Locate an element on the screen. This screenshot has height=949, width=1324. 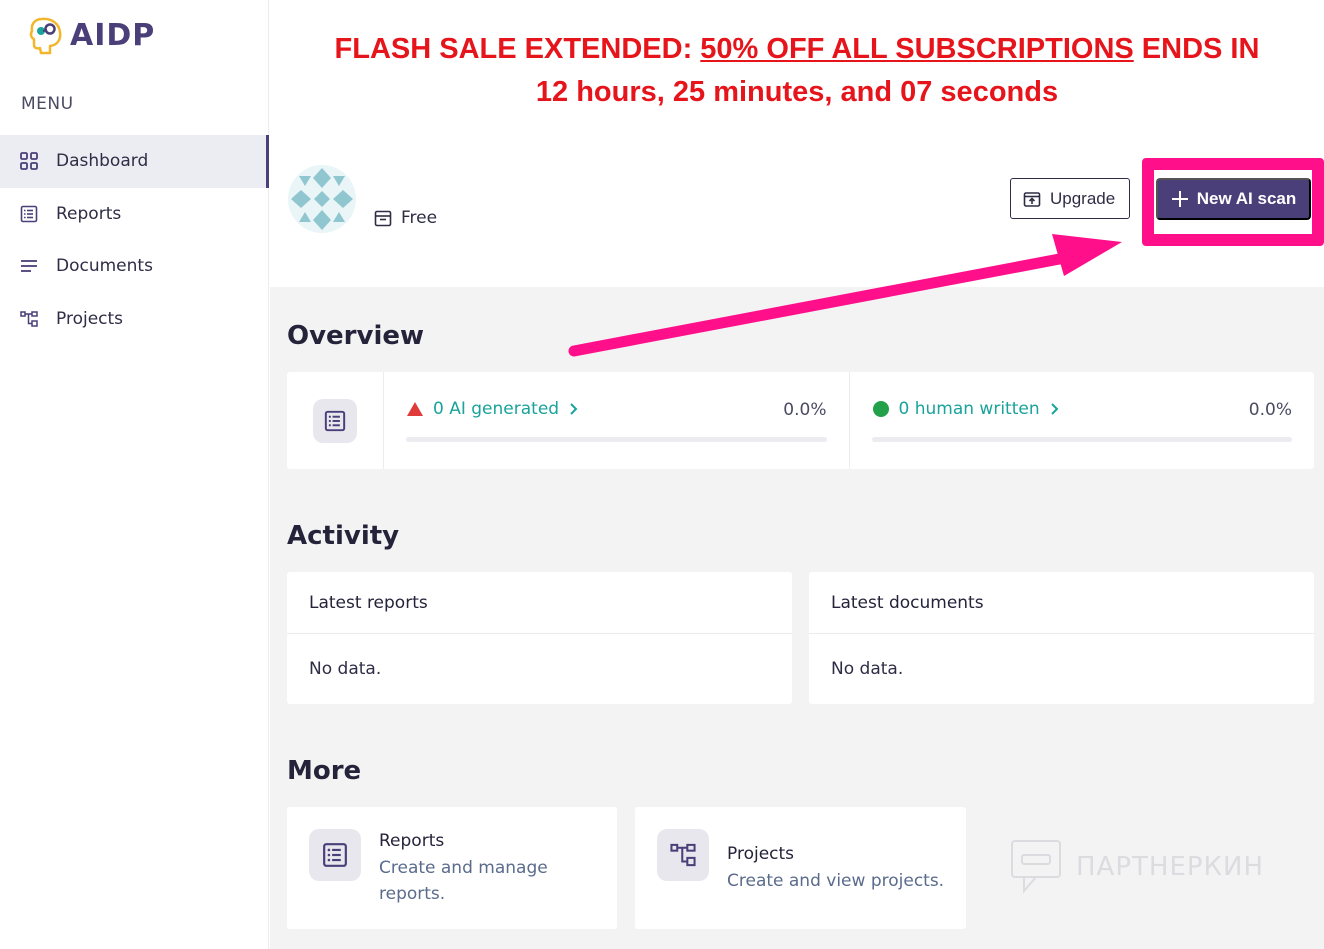
sidebar-item-projects: Projects is located at coordinates (134, 319).